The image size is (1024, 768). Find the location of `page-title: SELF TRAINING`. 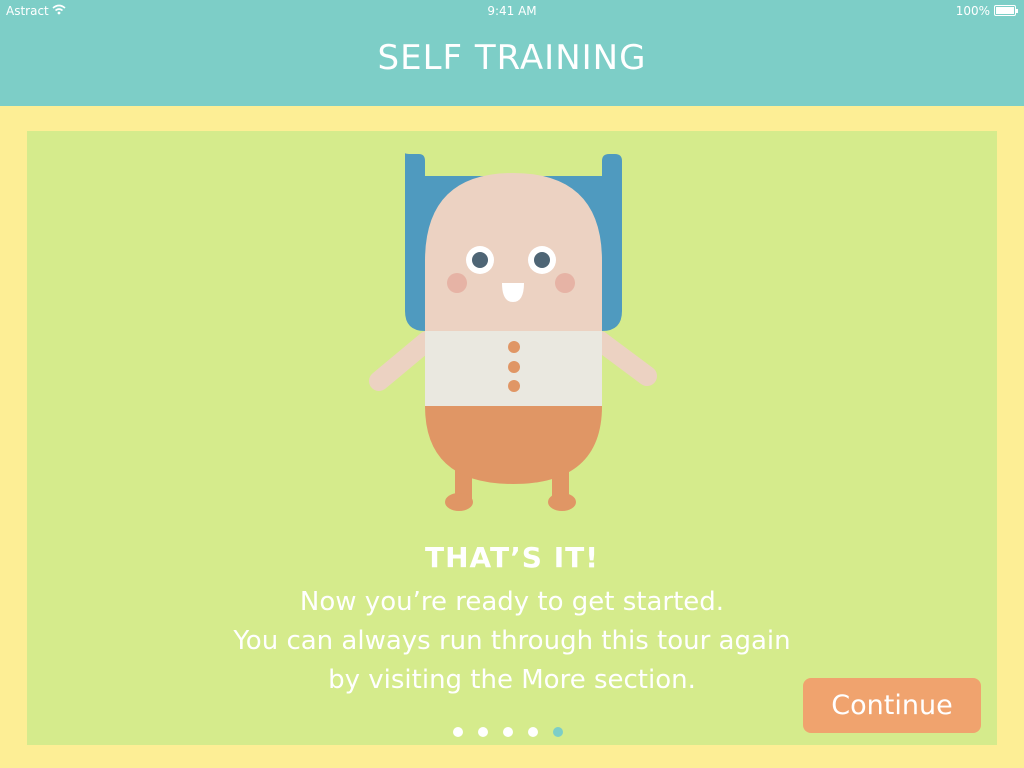

page-title: SELF TRAINING is located at coordinates (512, 58).